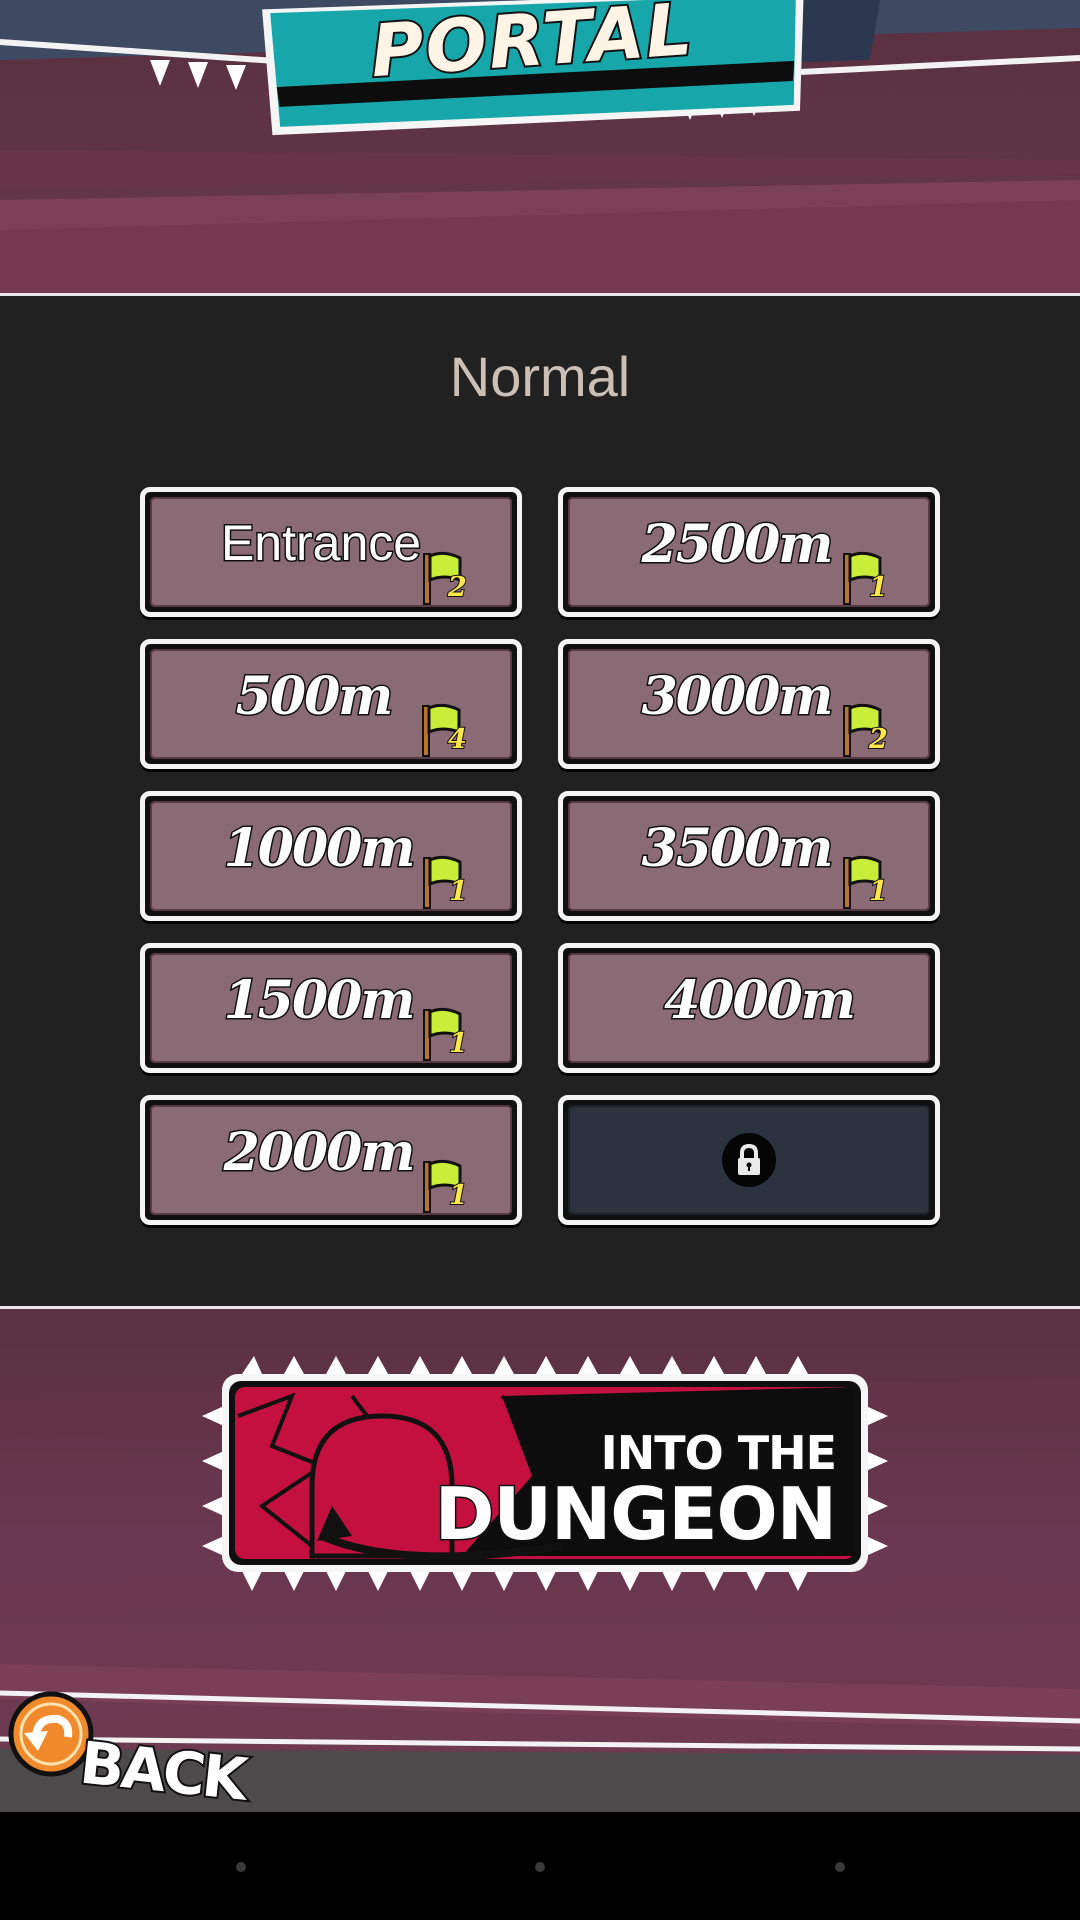 Image resolution: width=1080 pixels, height=1920 pixels. I want to click on system-navigation-bar, so click(540, 1866).